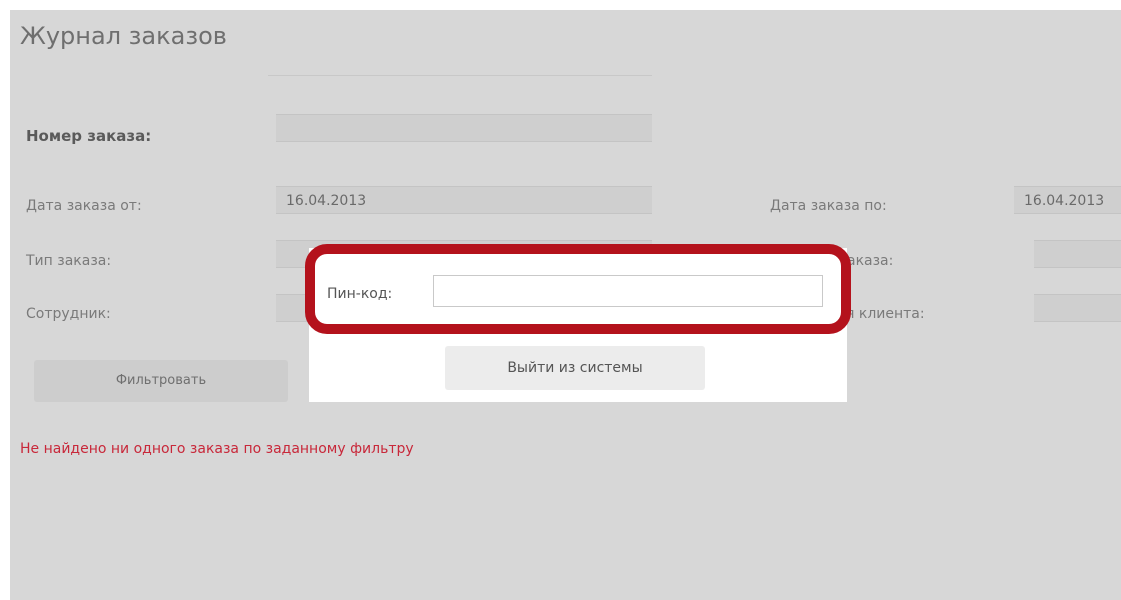  I want to click on pin-input, so click(628, 291).